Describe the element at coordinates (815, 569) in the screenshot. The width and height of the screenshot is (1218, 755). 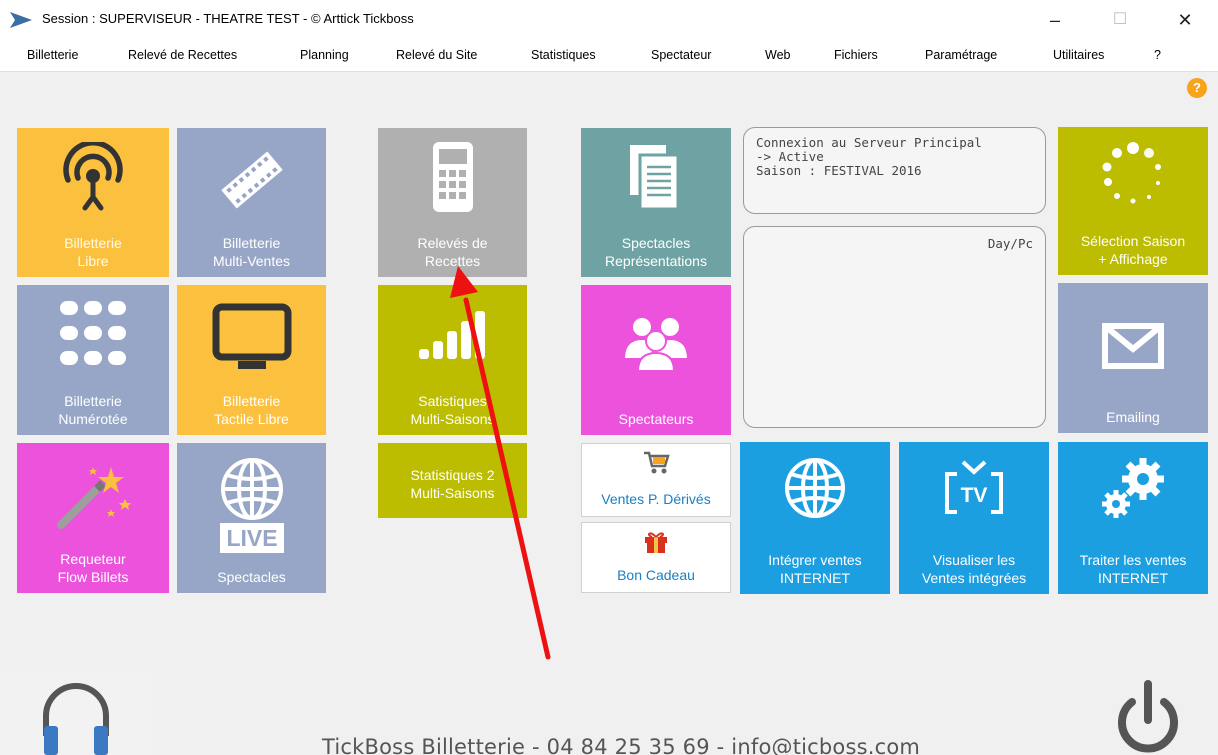
I see `tile-label: Intégrer ventes INTERNET` at that location.